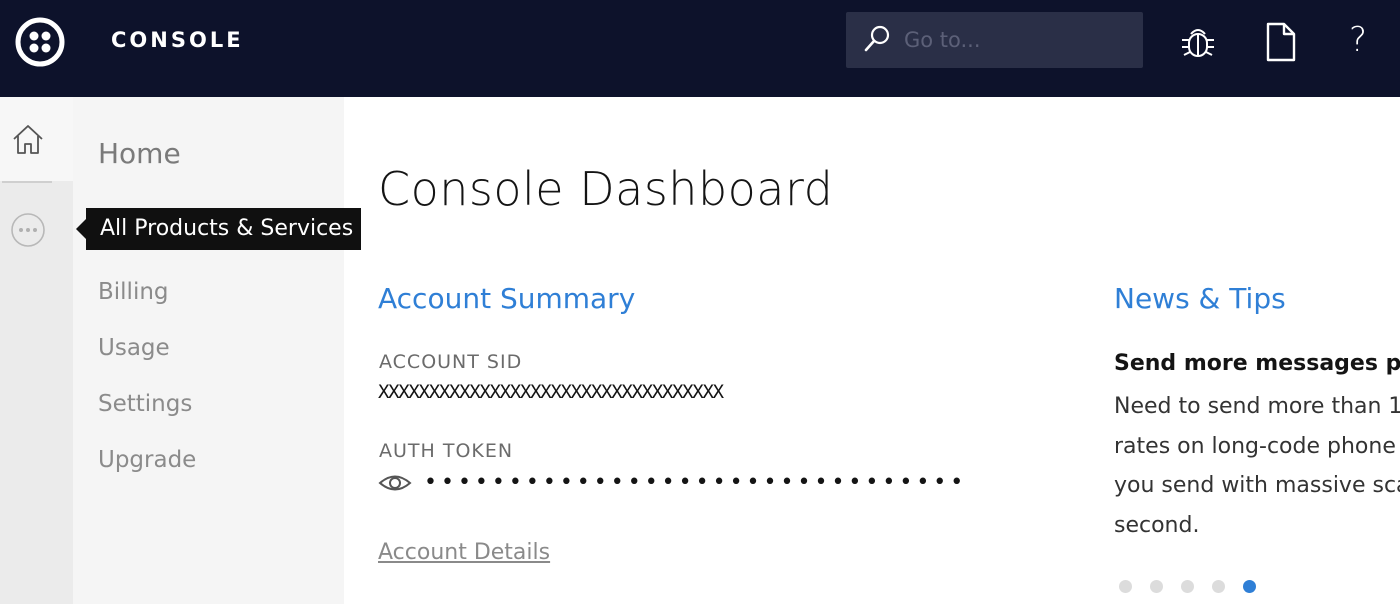  What do you see at coordinates (134, 348) in the screenshot?
I see `nav-item-usage: Usage` at bounding box center [134, 348].